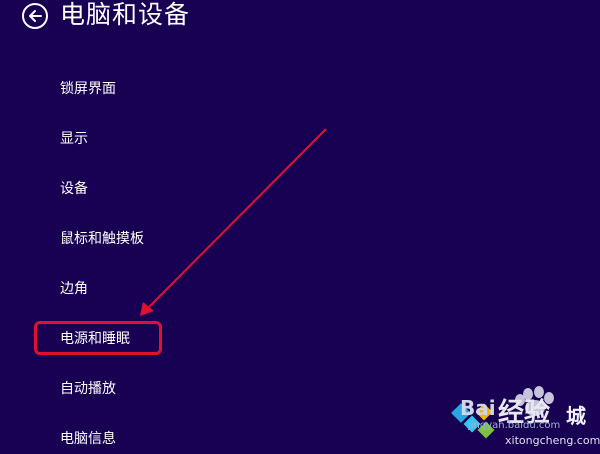 The height and width of the screenshot is (454, 600). I want to click on watermark-cheng-text: 城, so click(576, 416).